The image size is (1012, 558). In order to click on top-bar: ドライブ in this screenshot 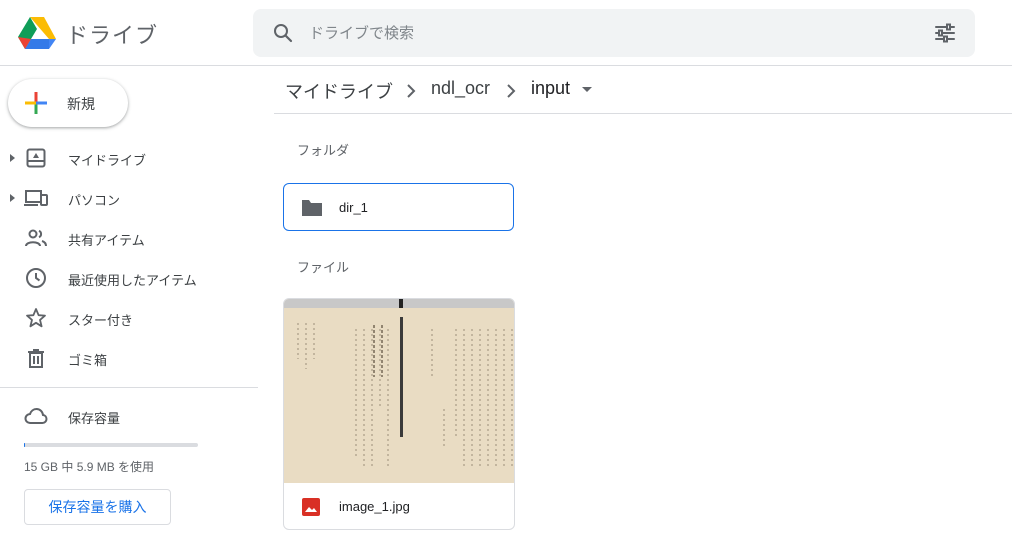, I will do `click(506, 33)`.